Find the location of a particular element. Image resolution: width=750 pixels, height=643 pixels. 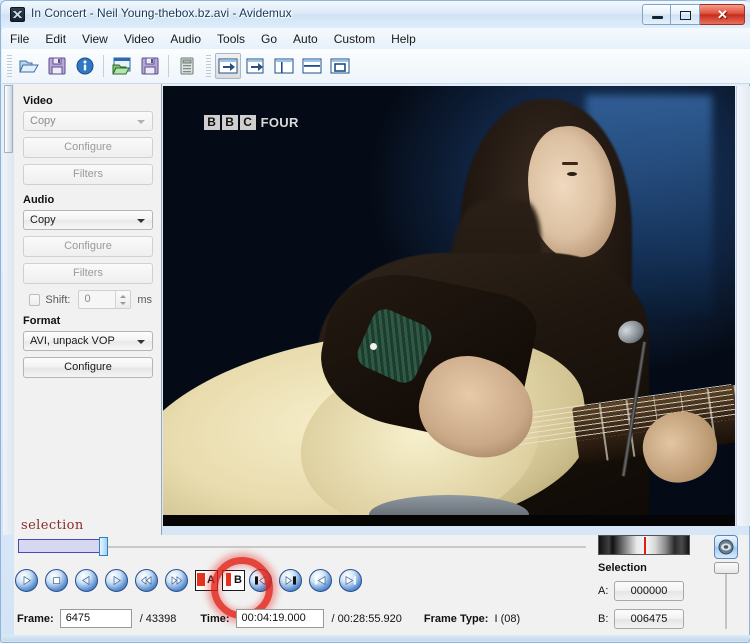

volume-button is located at coordinates (726, 547).